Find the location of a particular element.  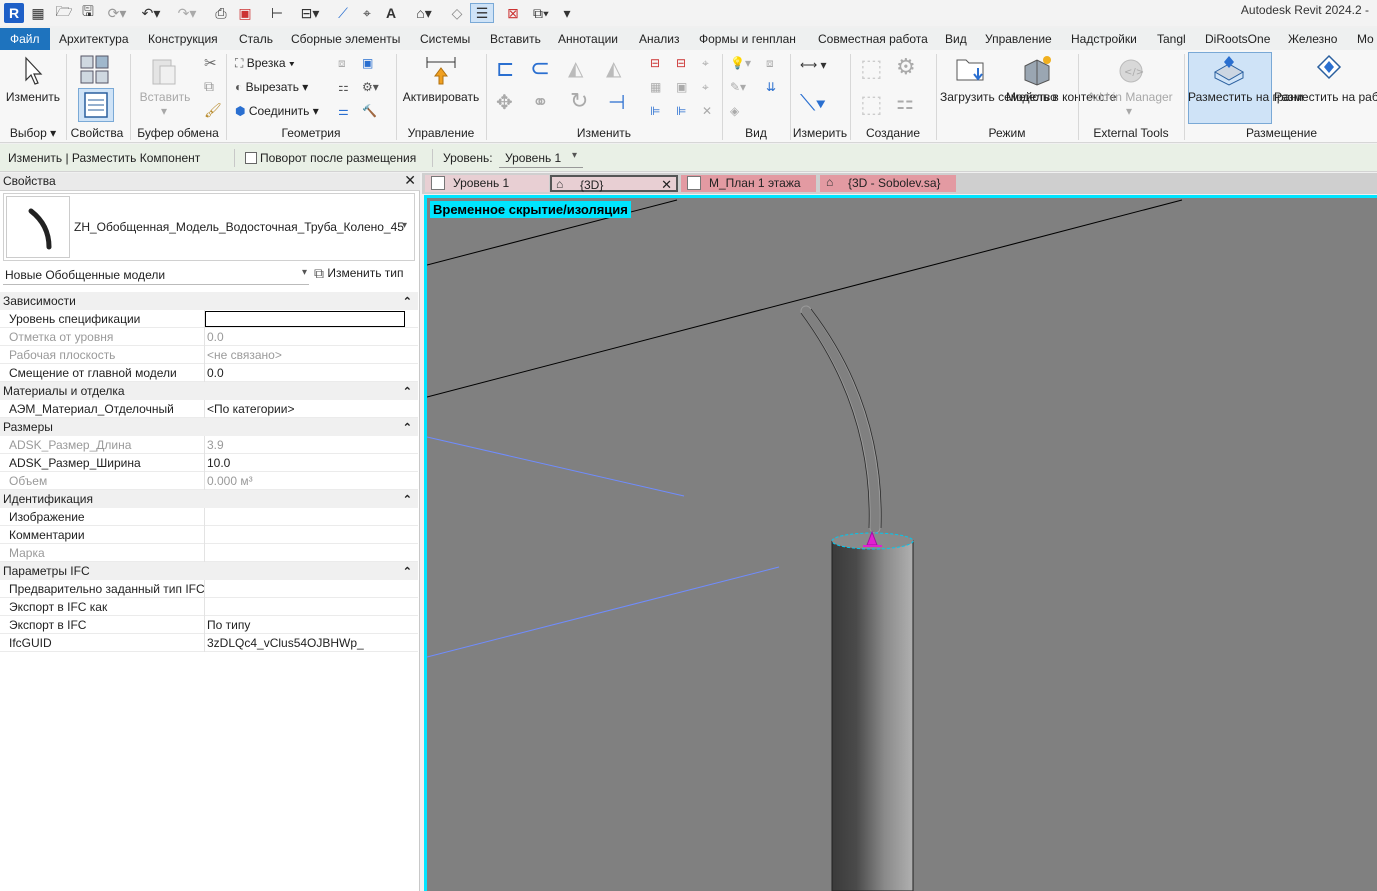

geometry-tool-1-icon: ⧈ is located at coordinates (342, 63).